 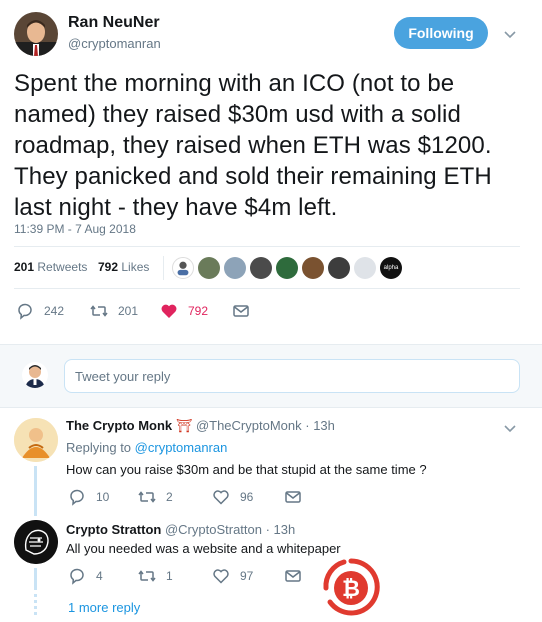 What do you see at coordinates (441, 33) in the screenshot?
I see `following-button: Following` at bounding box center [441, 33].